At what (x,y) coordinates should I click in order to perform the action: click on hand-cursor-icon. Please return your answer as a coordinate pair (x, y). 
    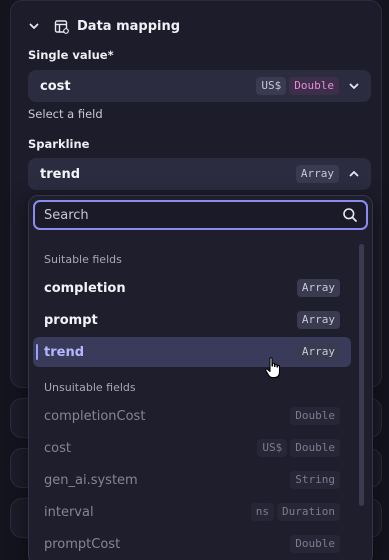
    Looking at the image, I should click on (273, 368).